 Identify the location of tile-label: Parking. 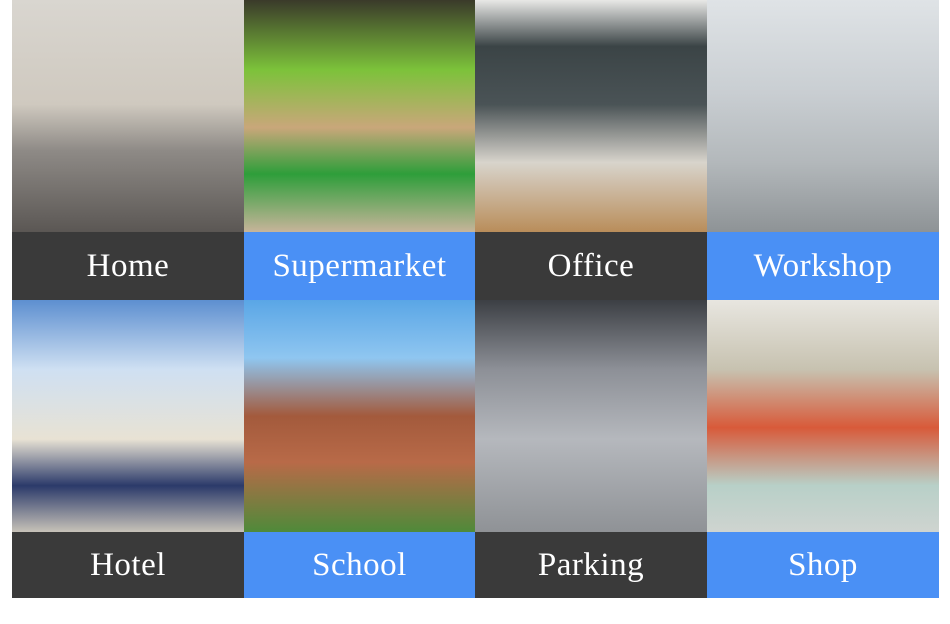
(591, 565).